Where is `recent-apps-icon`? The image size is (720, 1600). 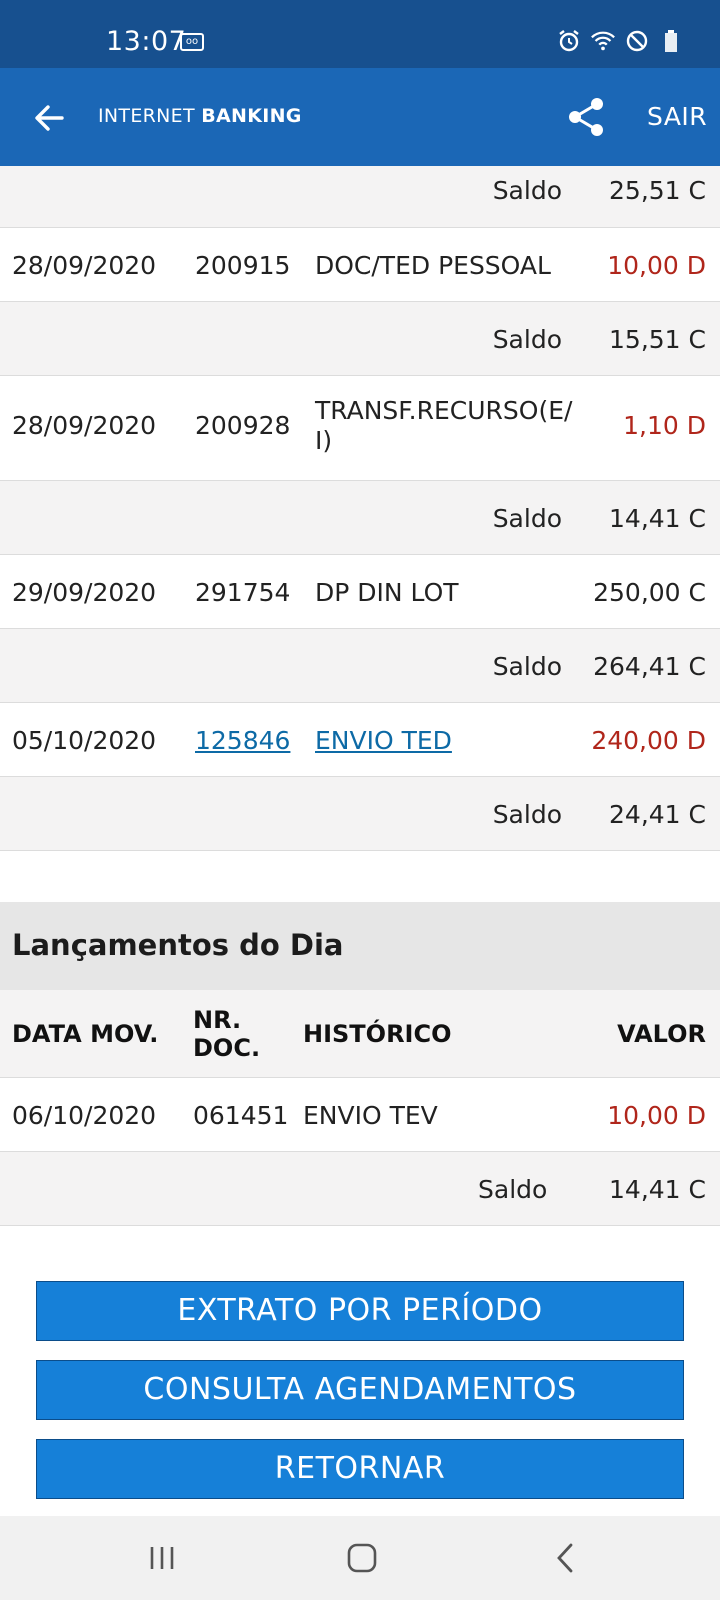 recent-apps-icon is located at coordinates (162, 1558).